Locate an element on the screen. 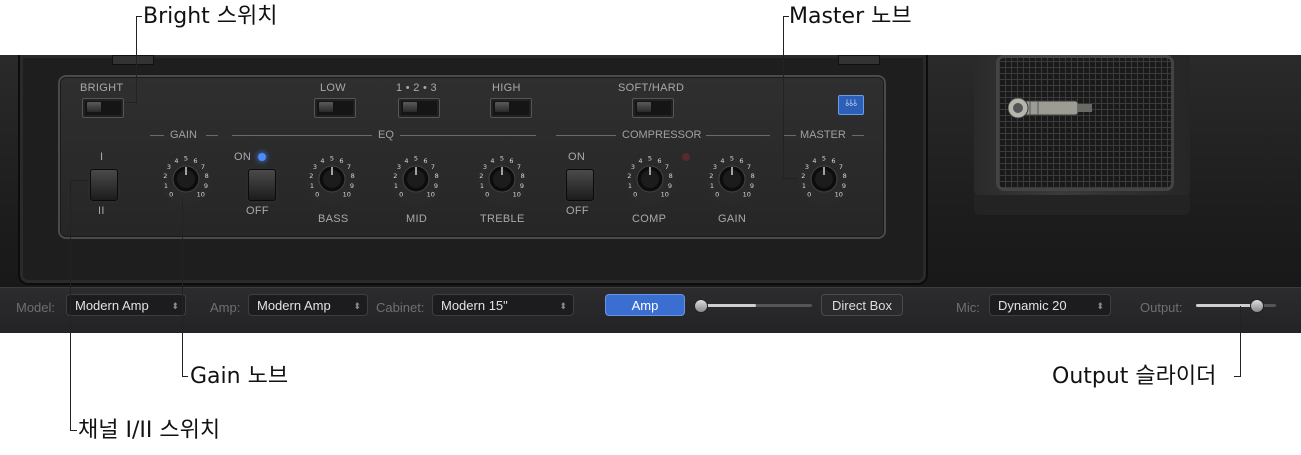 This screenshot has height=455, width=1301. microphone-icon is located at coordinates (1050, 108).